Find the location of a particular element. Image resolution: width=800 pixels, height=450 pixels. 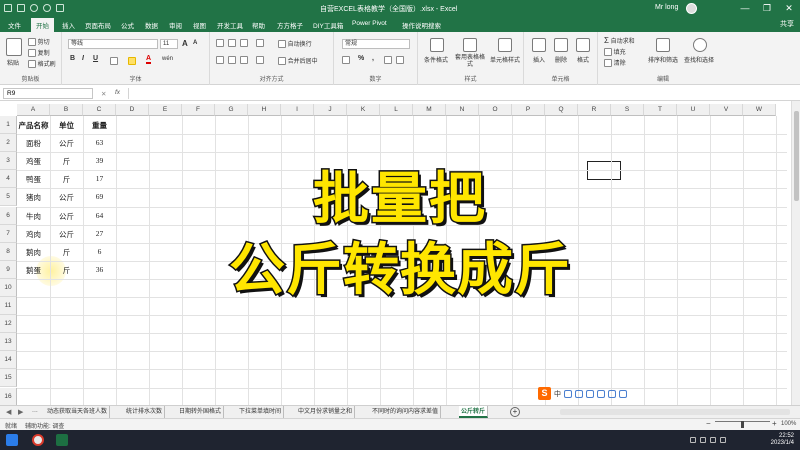

tab-page-layout: 页面布局 is located at coordinates (98, 25).